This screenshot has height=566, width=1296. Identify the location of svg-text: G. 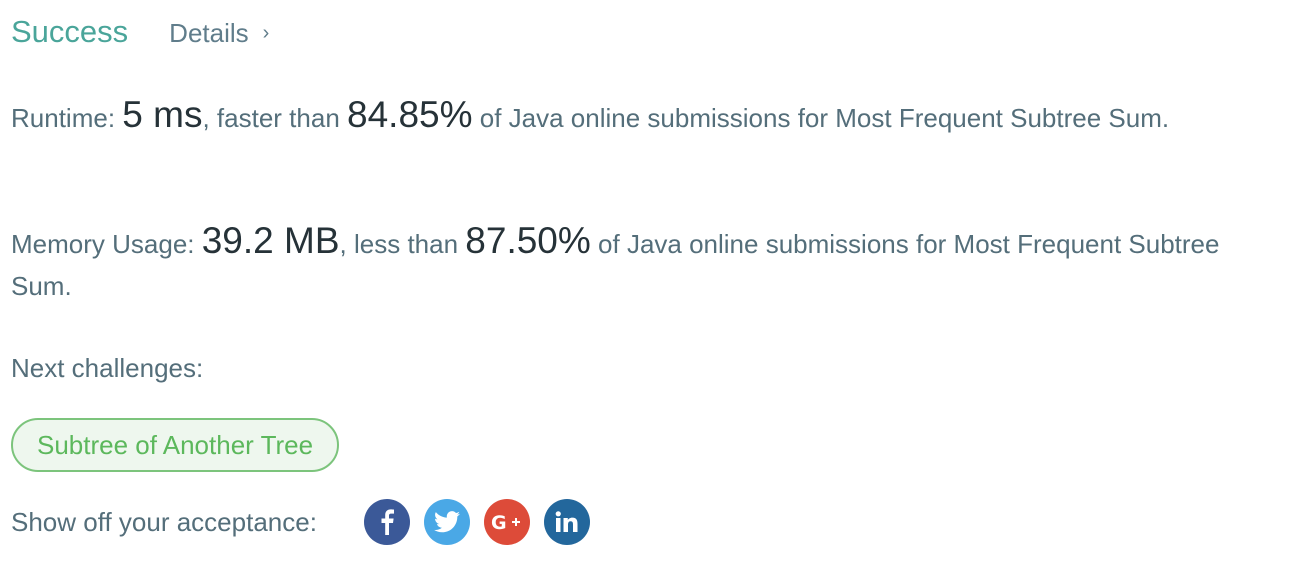
(499, 522).